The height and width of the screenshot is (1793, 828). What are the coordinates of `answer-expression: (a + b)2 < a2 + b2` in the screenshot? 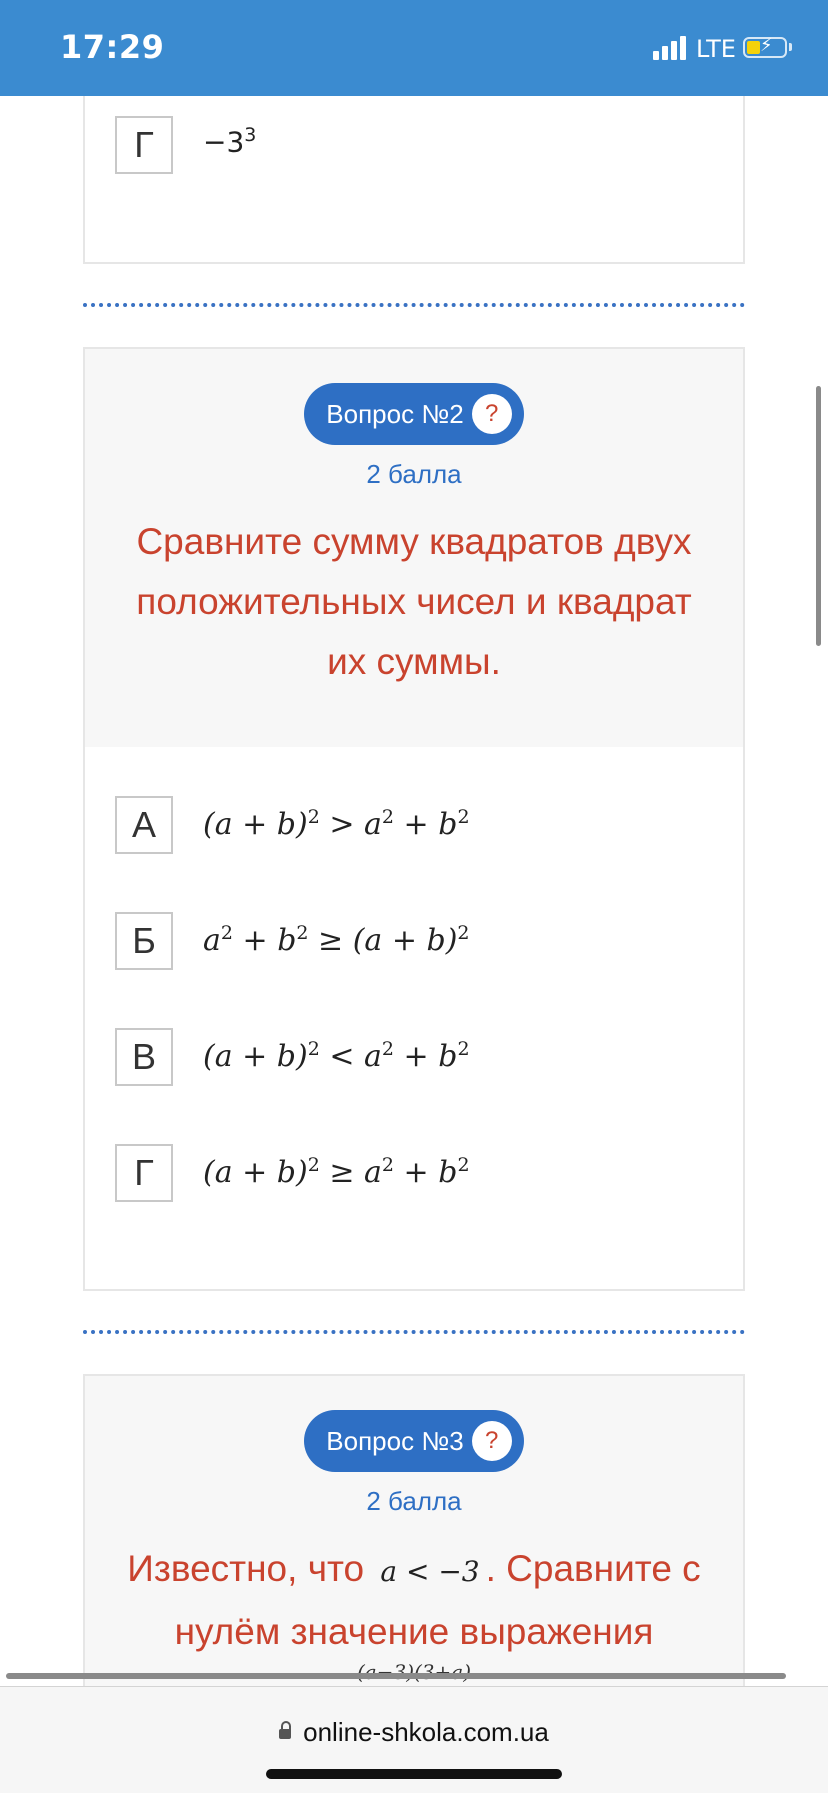 It's located at (336, 1056).